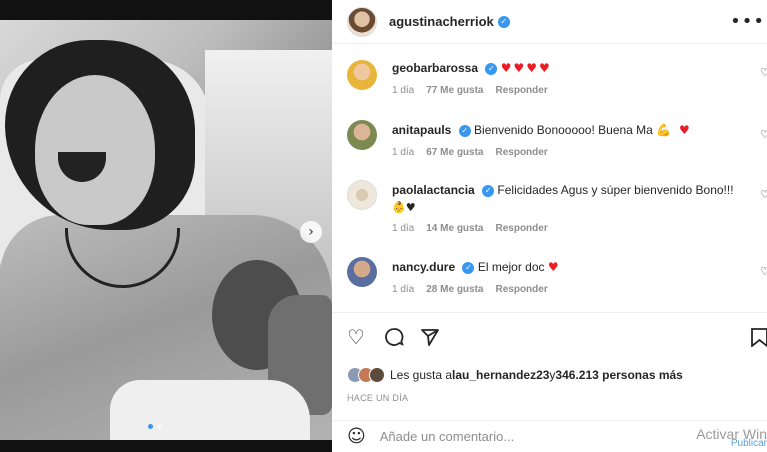 This screenshot has height=452, width=767. What do you see at coordinates (554, 267) in the screenshot?
I see `heart-emoji: ♥` at bounding box center [554, 267].